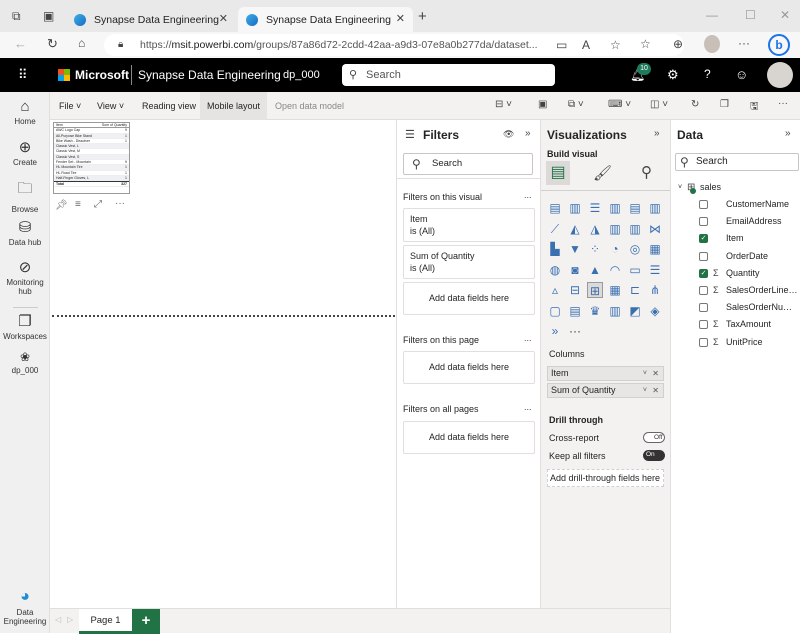  What do you see at coordinates (605, 478) in the screenshot?
I see `add-drill-through-drop: Add drill-through fields here` at bounding box center [605, 478].